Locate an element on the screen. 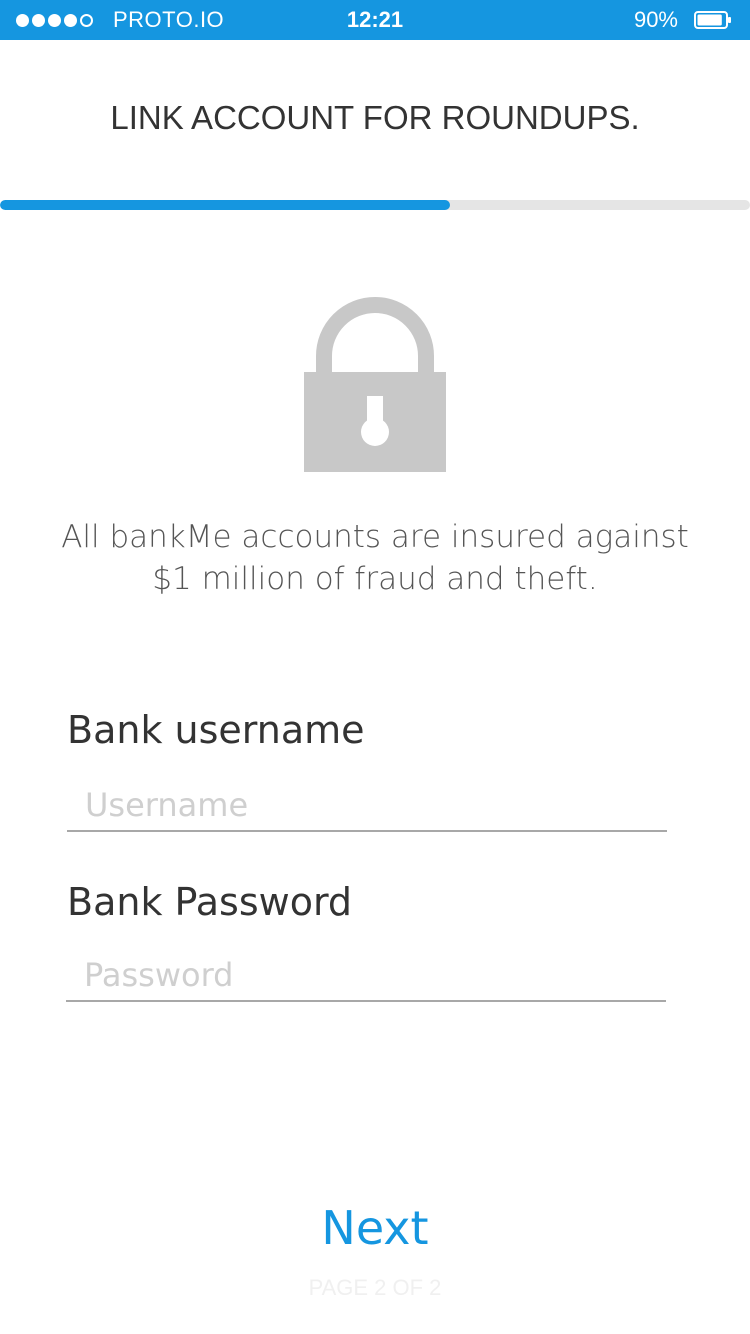 This screenshot has width=750, height=1334. battery-icon is located at coordinates (712, 20).